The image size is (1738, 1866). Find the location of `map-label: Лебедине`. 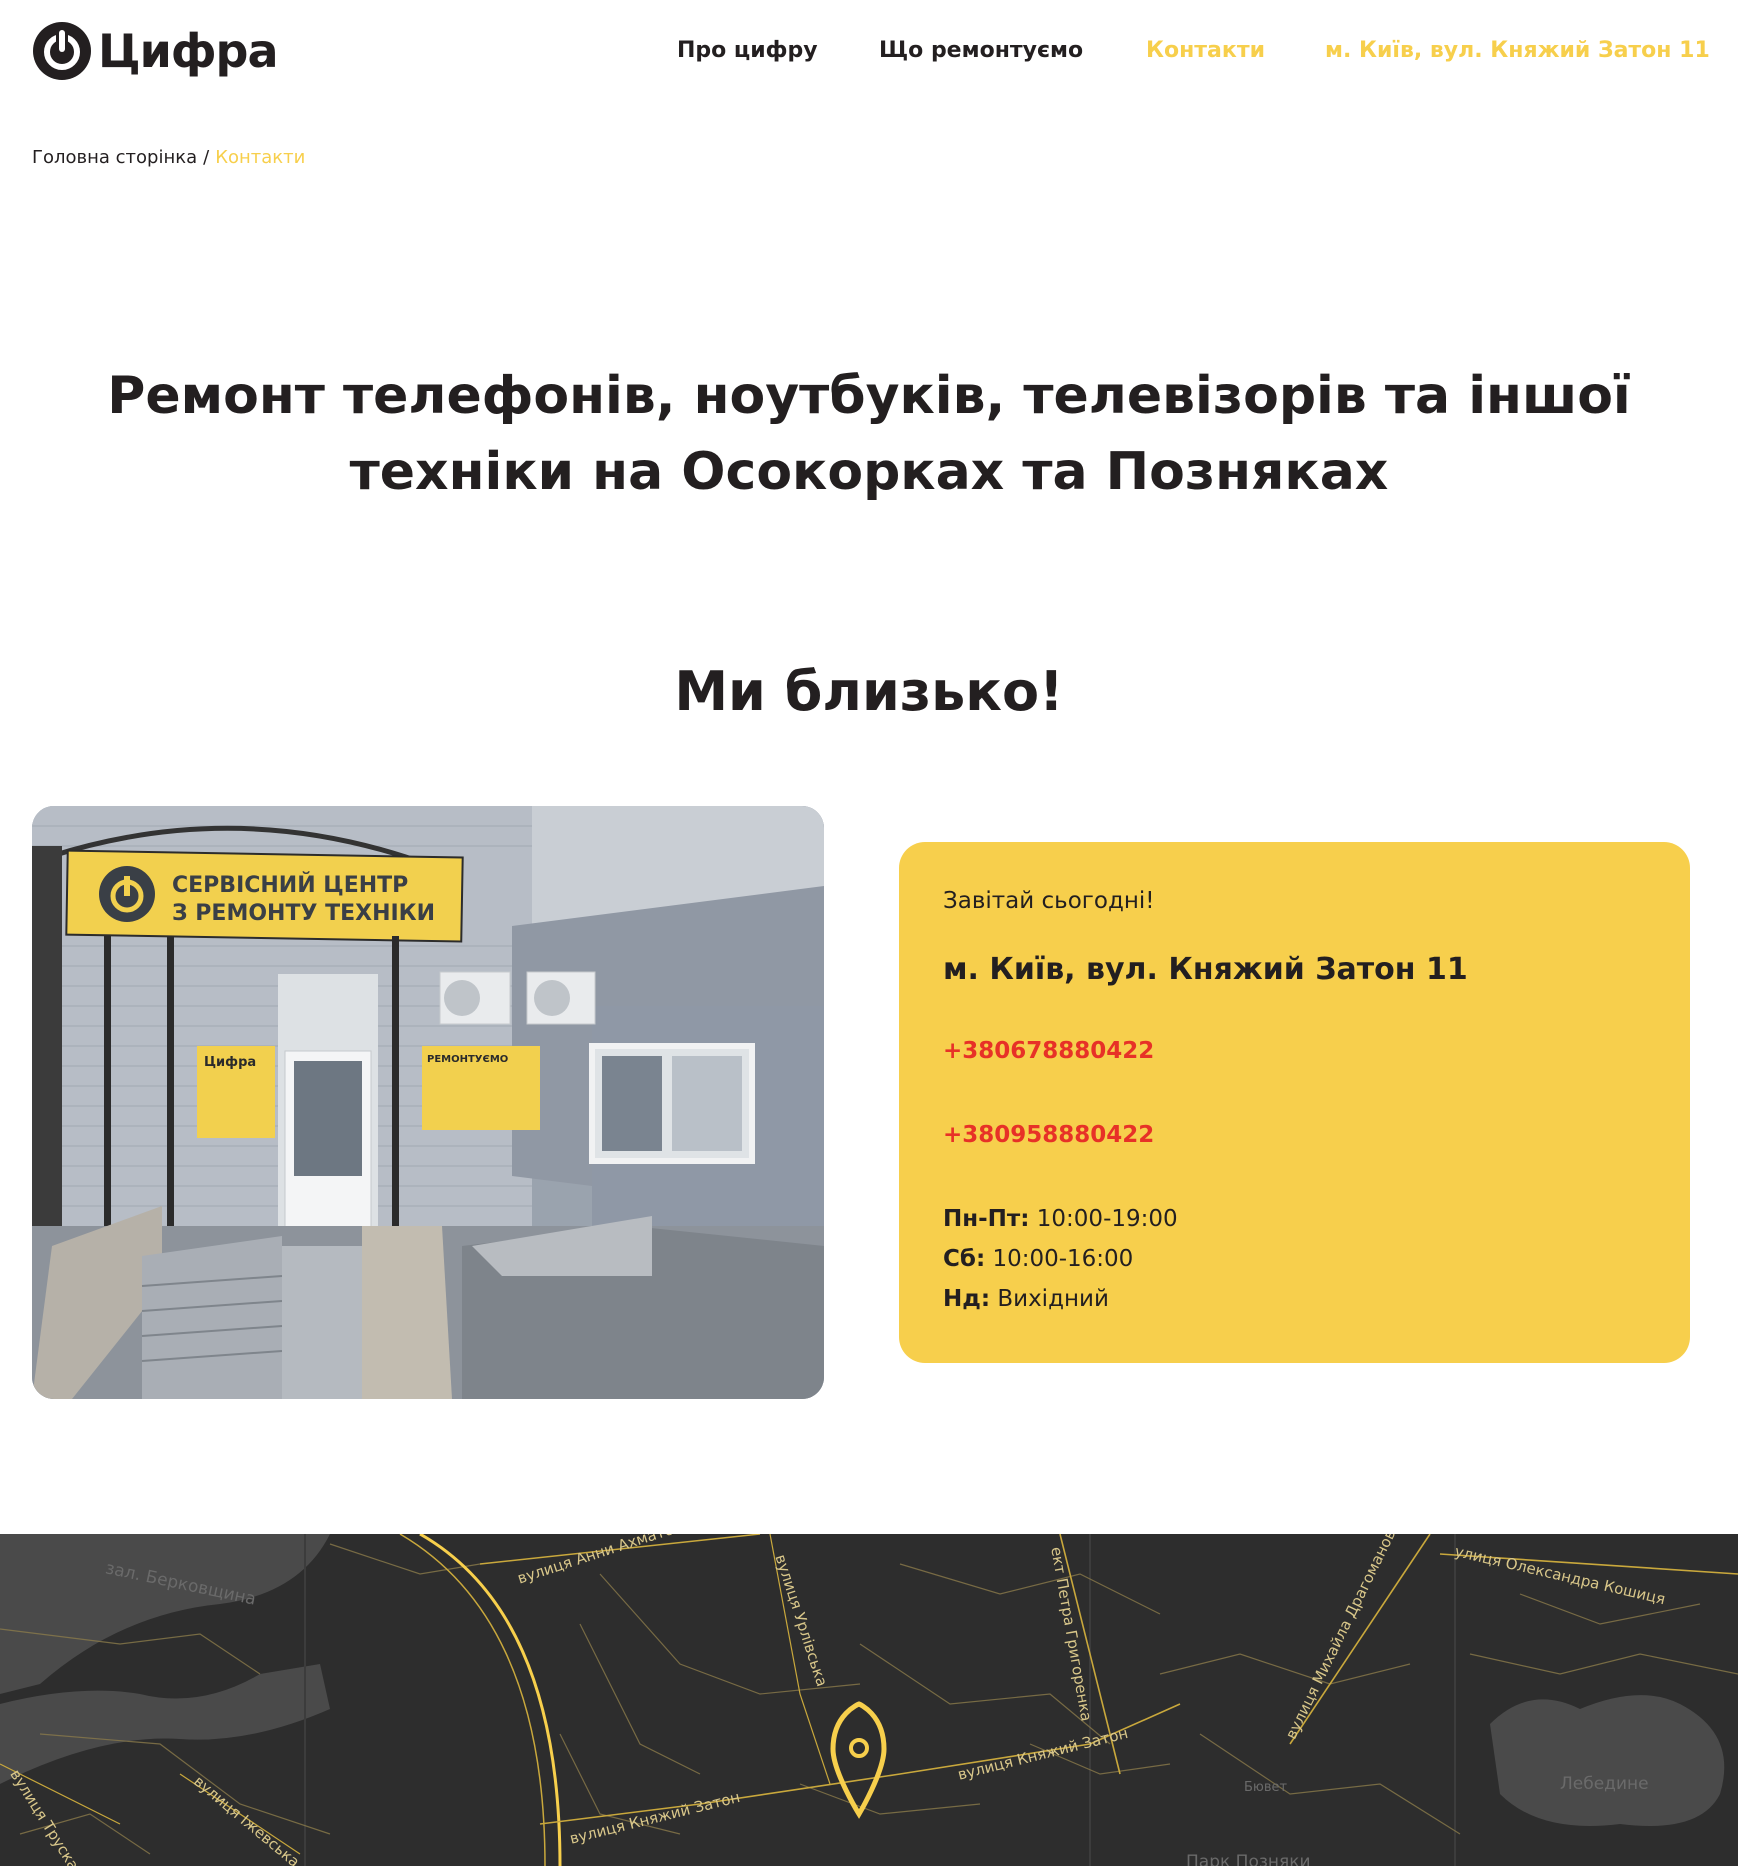

map-label: Лебедине is located at coordinates (1604, 1784).